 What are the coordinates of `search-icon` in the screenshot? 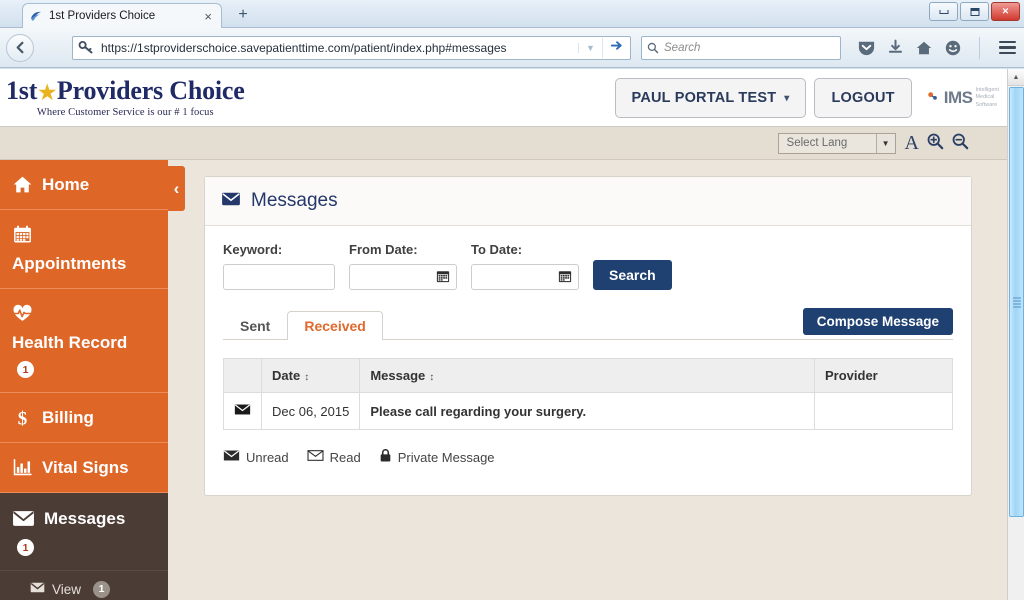 It's located at (653, 47).